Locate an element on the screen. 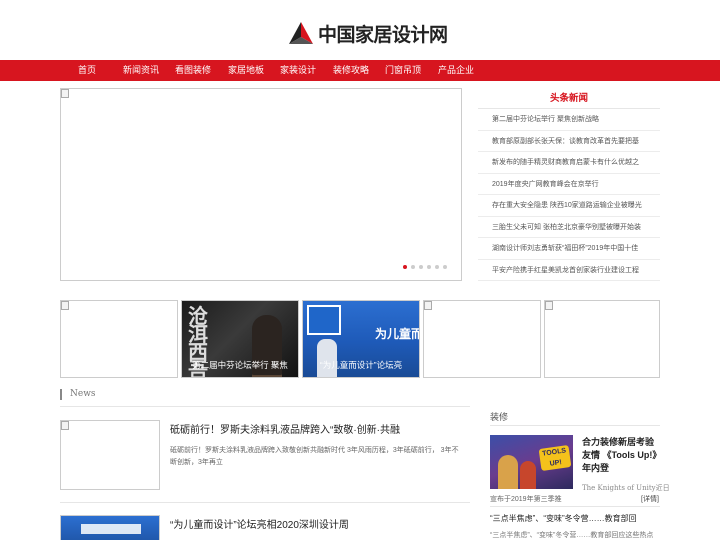 The height and width of the screenshot is (540, 720). nav-item-design: 家装设计 is located at coordinates (298, 70).